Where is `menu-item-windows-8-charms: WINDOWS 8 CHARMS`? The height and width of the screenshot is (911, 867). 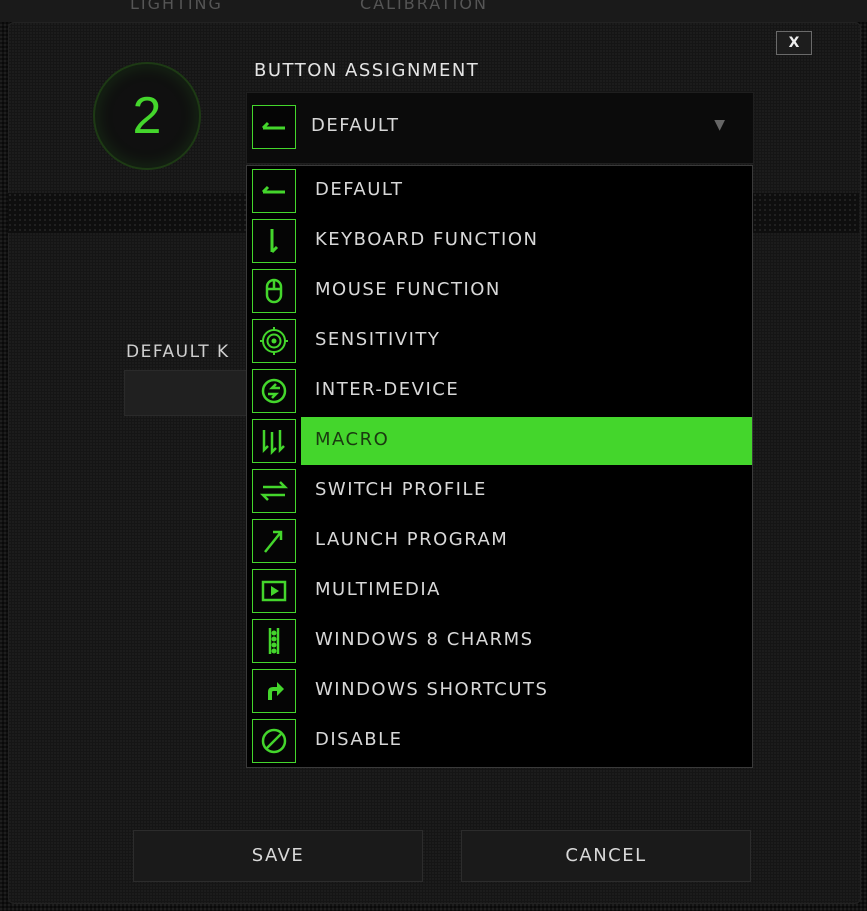
menu-item-windows-8-charms: WINDOWS 8 CHARMS is located at coordinates (499, 641).